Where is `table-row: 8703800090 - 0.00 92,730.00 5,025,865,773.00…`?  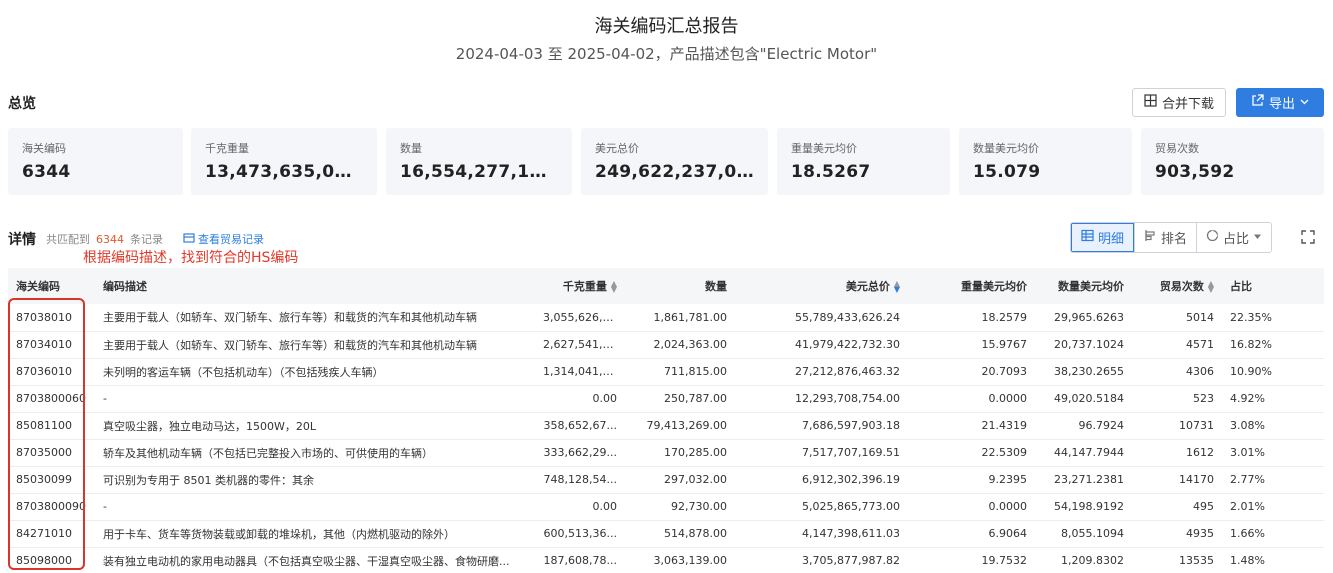
table-row: 8703800090 - 0.00 92,730.00 5,025,865,773.00… is located at coordinates (666, 506).